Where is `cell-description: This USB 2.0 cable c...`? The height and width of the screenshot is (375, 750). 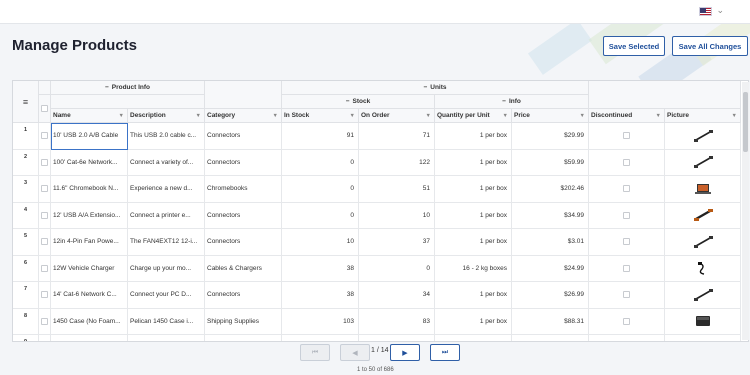
cell-description: This USB 2.0 cable c... is located at coordinates (166, 136).